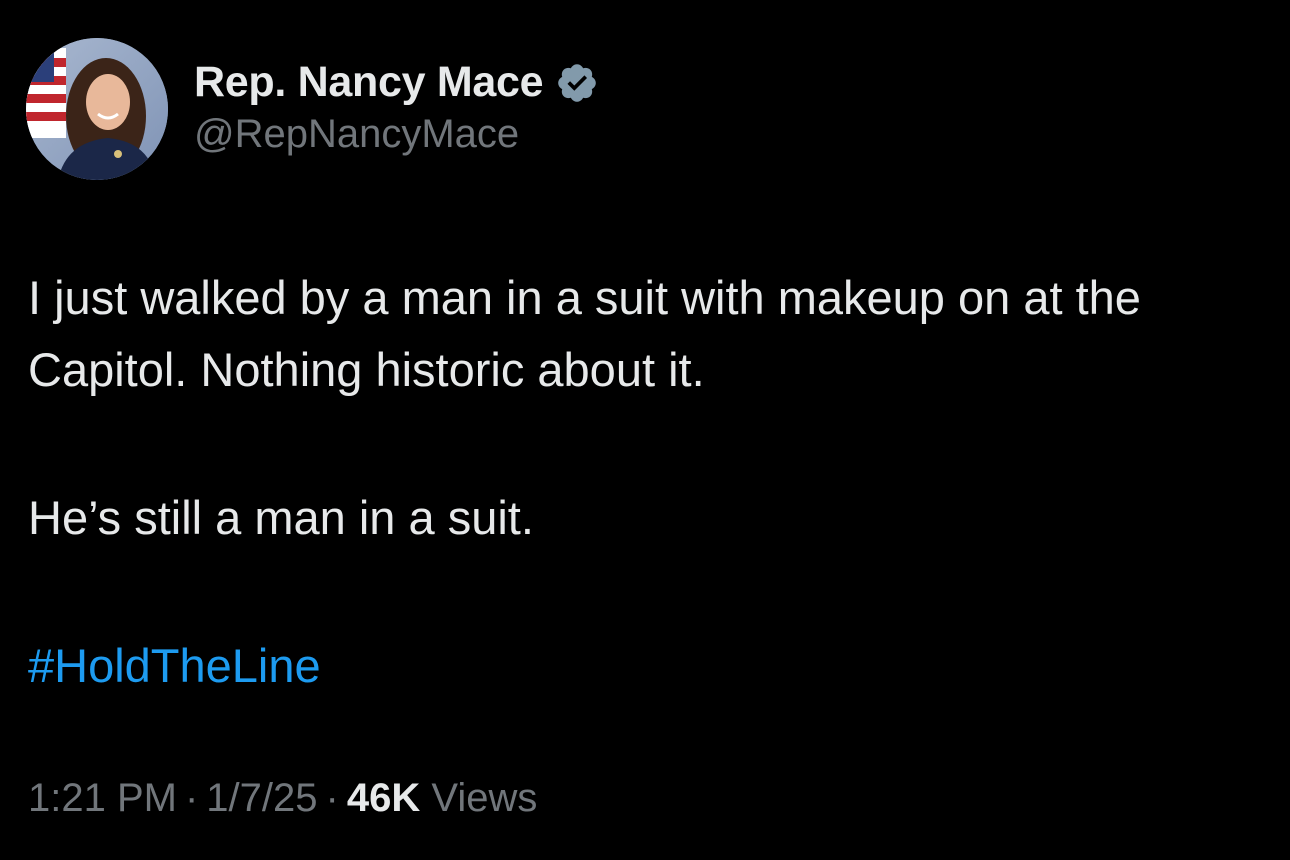 The width and height of the screenshot is (1290, 860). I want to click on avatar, so click(97, 109).